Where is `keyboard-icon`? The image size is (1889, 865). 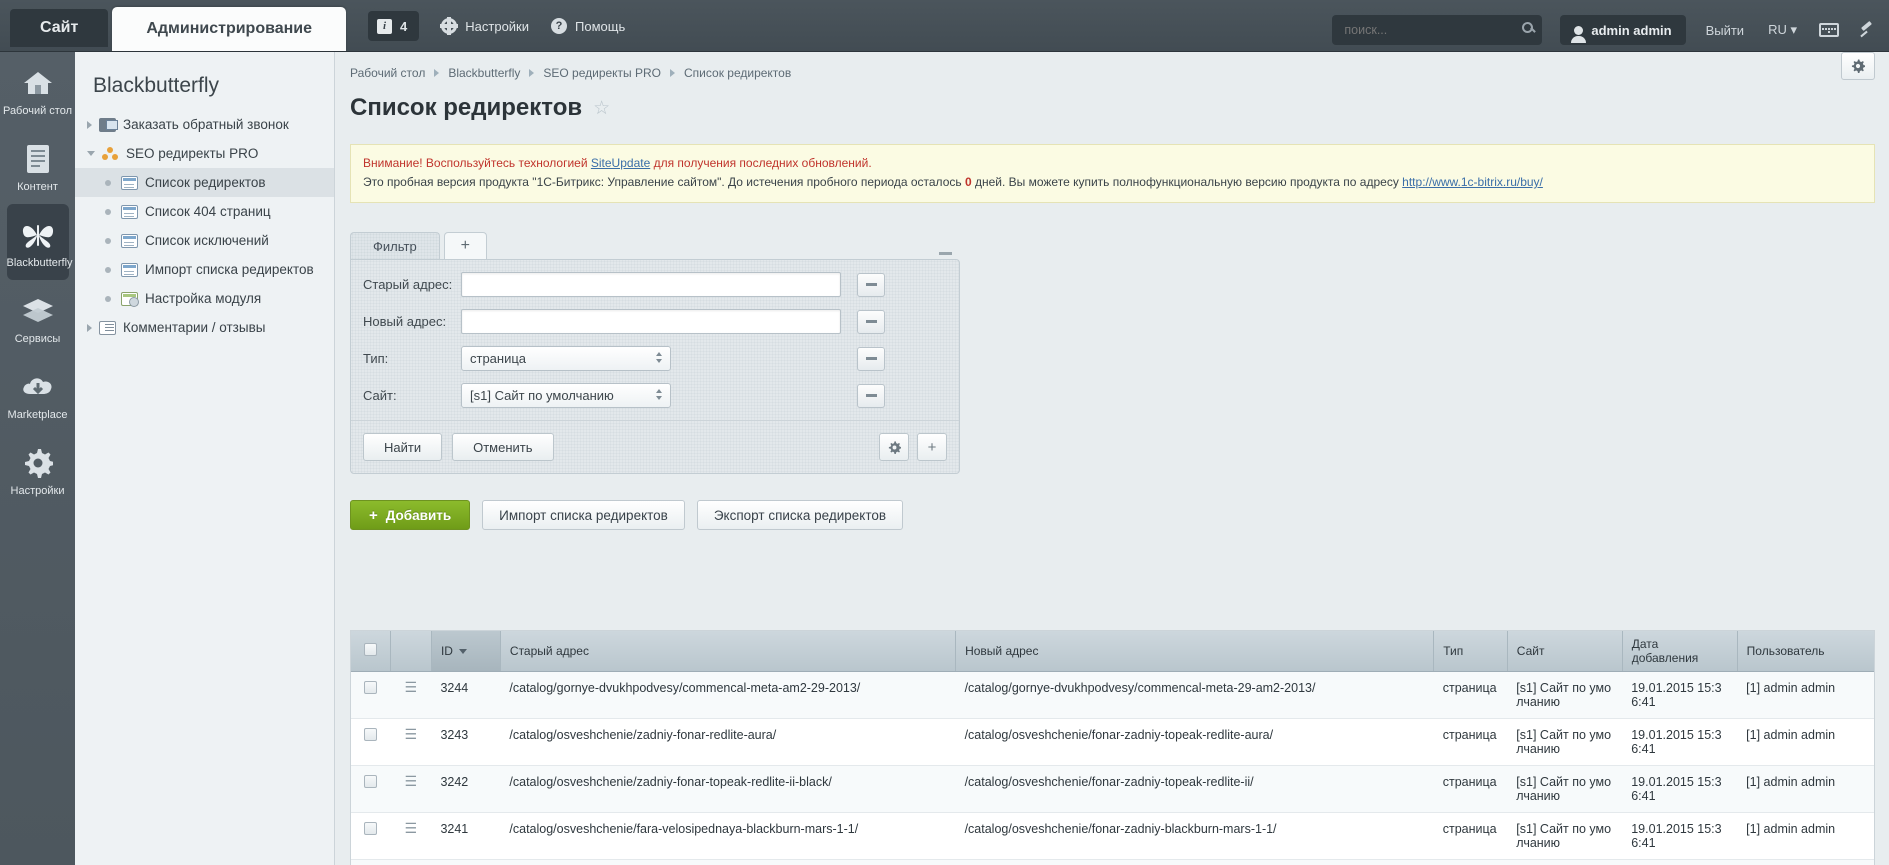 keyboard-icon is located at coordinates (1829, 30).